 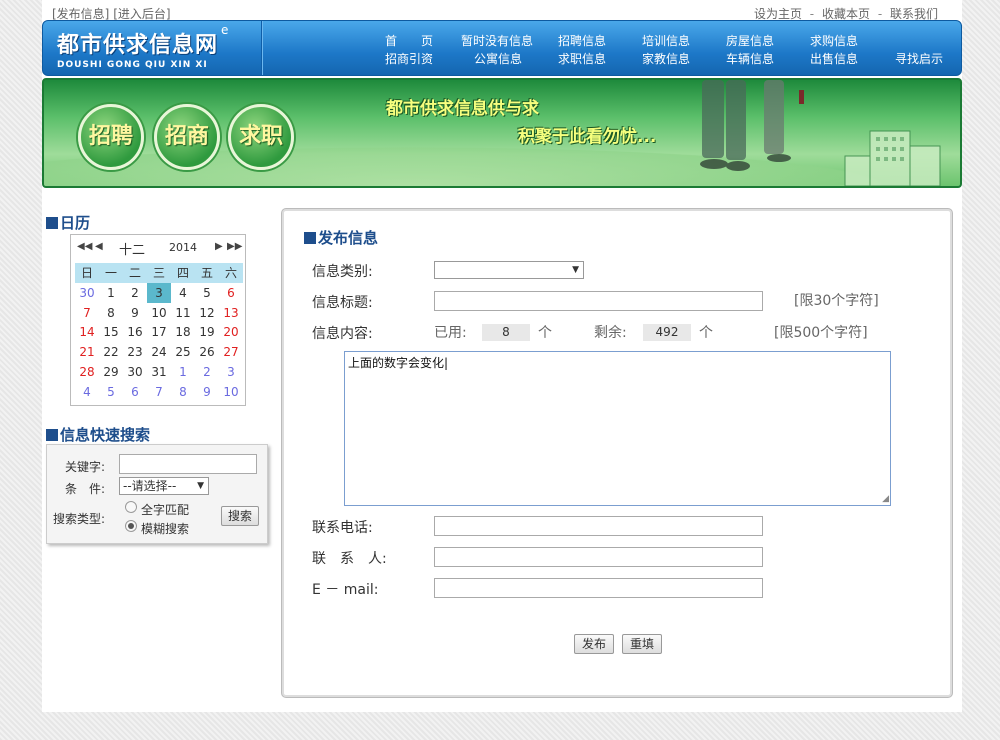 What do you see at coordinates (159, 273) in the screenshot?
I see `weekday-header-row: 日 一 二 三 四 五 六` at bounding box center [159, 273].